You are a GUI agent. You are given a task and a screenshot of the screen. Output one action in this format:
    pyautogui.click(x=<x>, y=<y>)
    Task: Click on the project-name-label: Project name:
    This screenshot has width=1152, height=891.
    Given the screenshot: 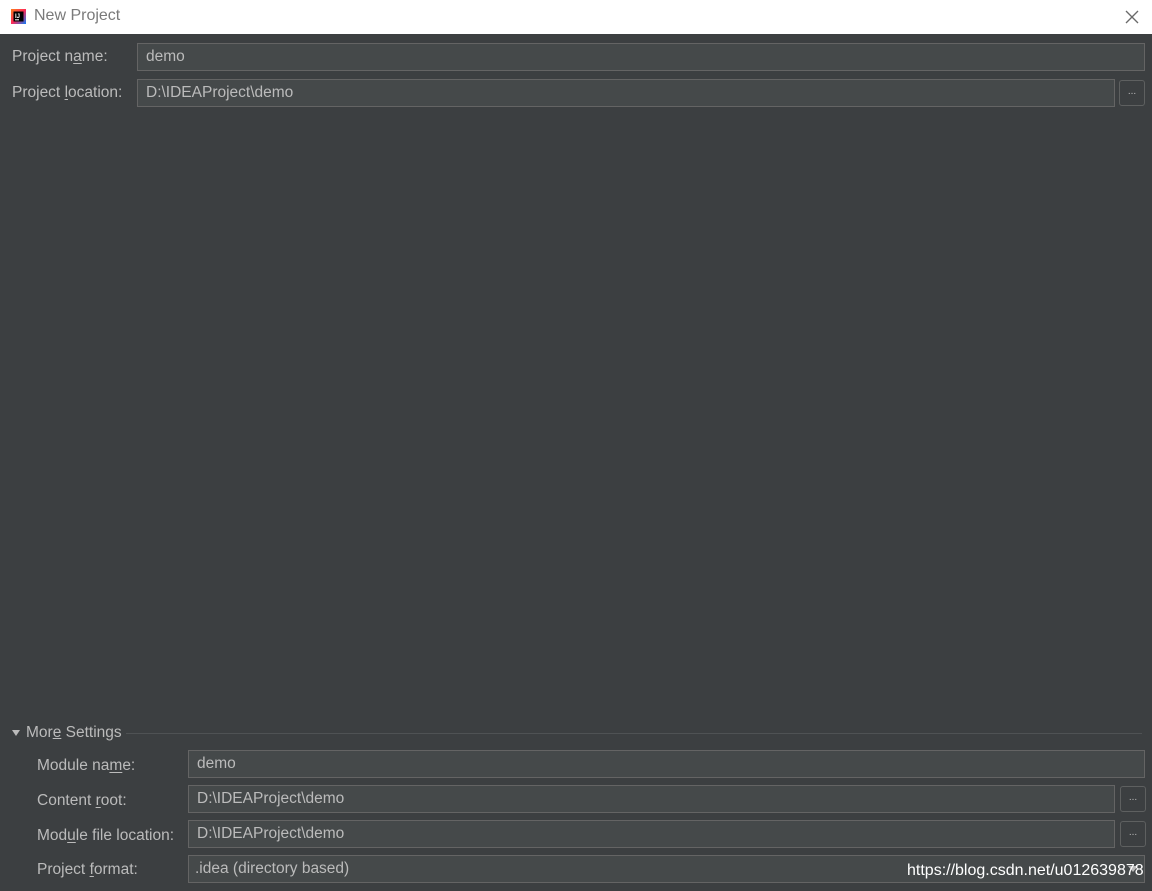 What is the action you would take?
    pyautogui.click(x=60, y=57)
    